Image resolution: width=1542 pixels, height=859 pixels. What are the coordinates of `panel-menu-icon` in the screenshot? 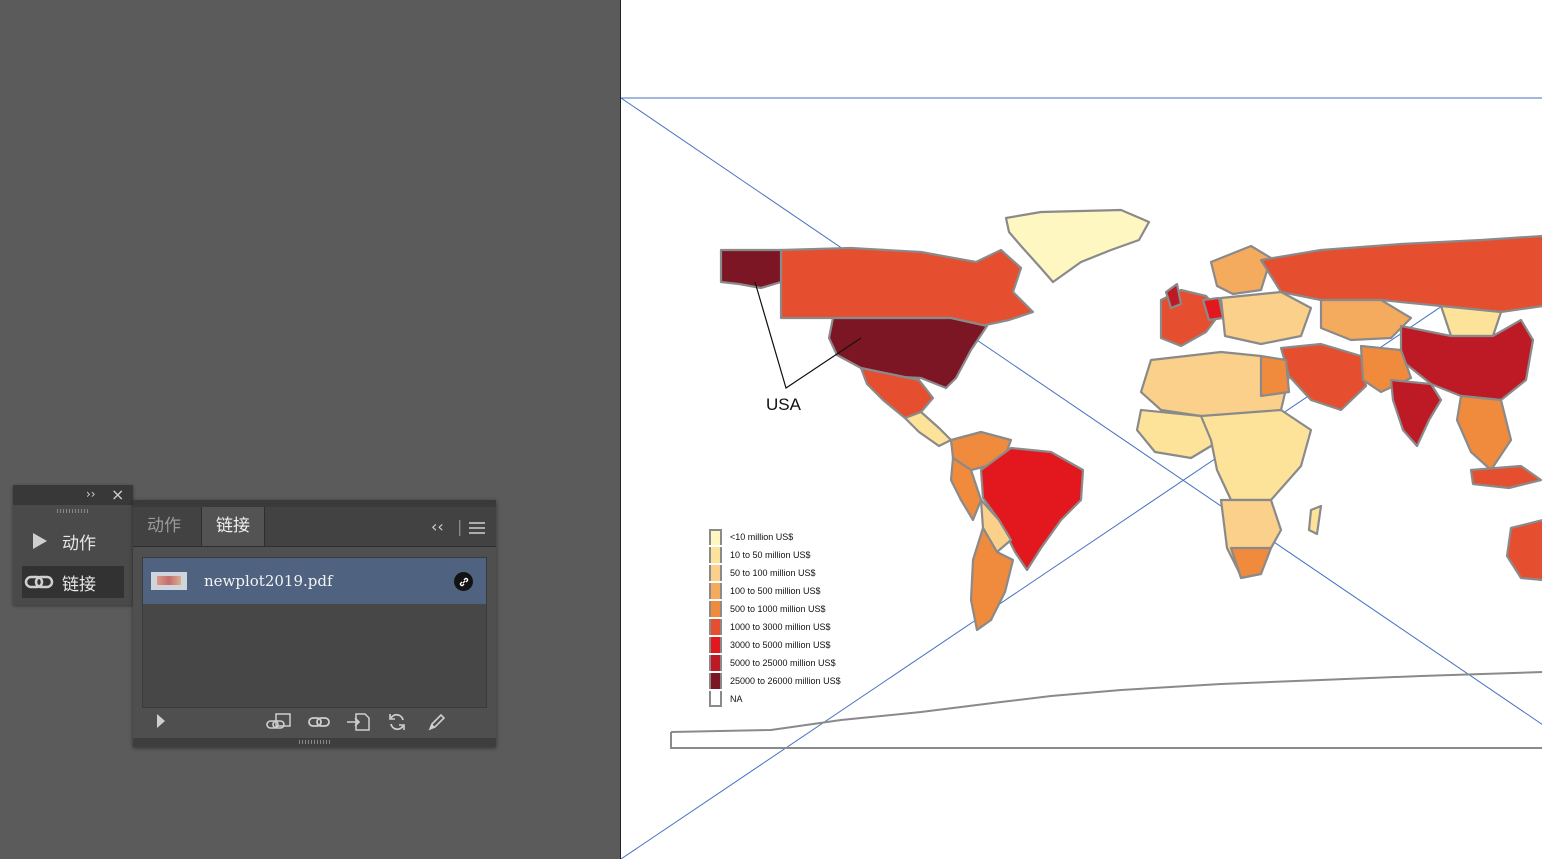 It's located at (477, 526).